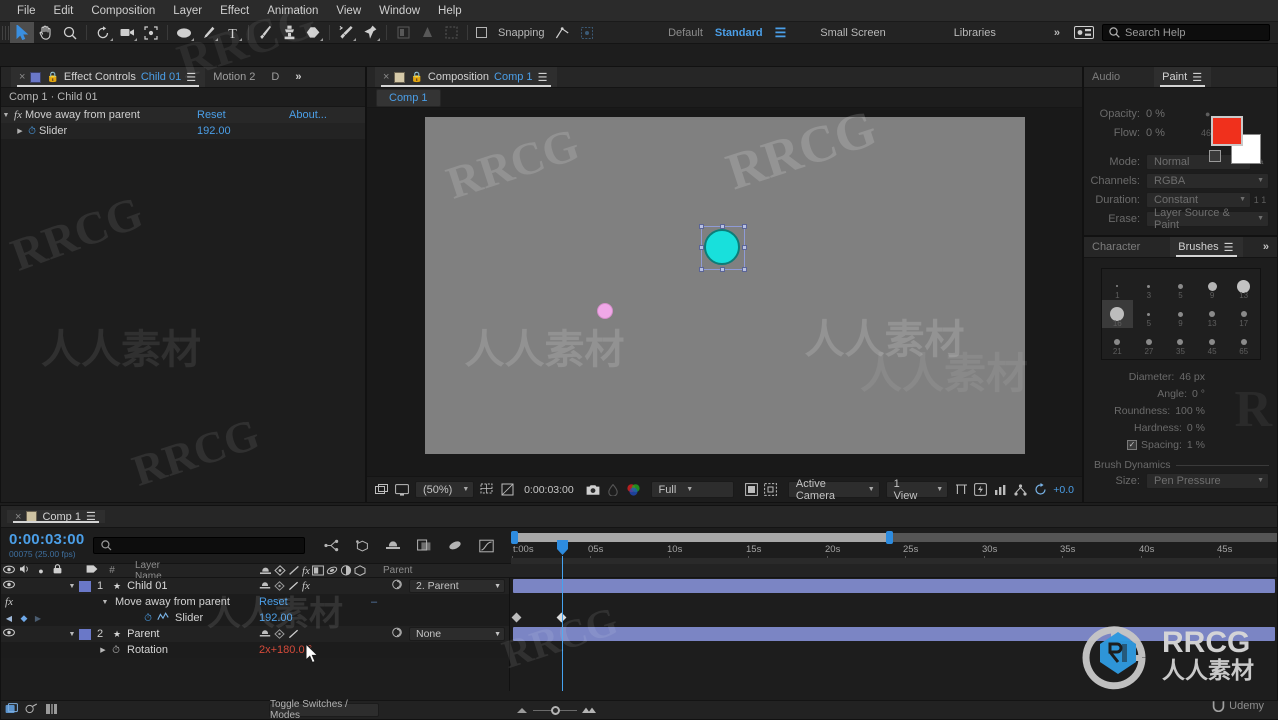  I want to click on layer-name: Parent, so click(140, 634).